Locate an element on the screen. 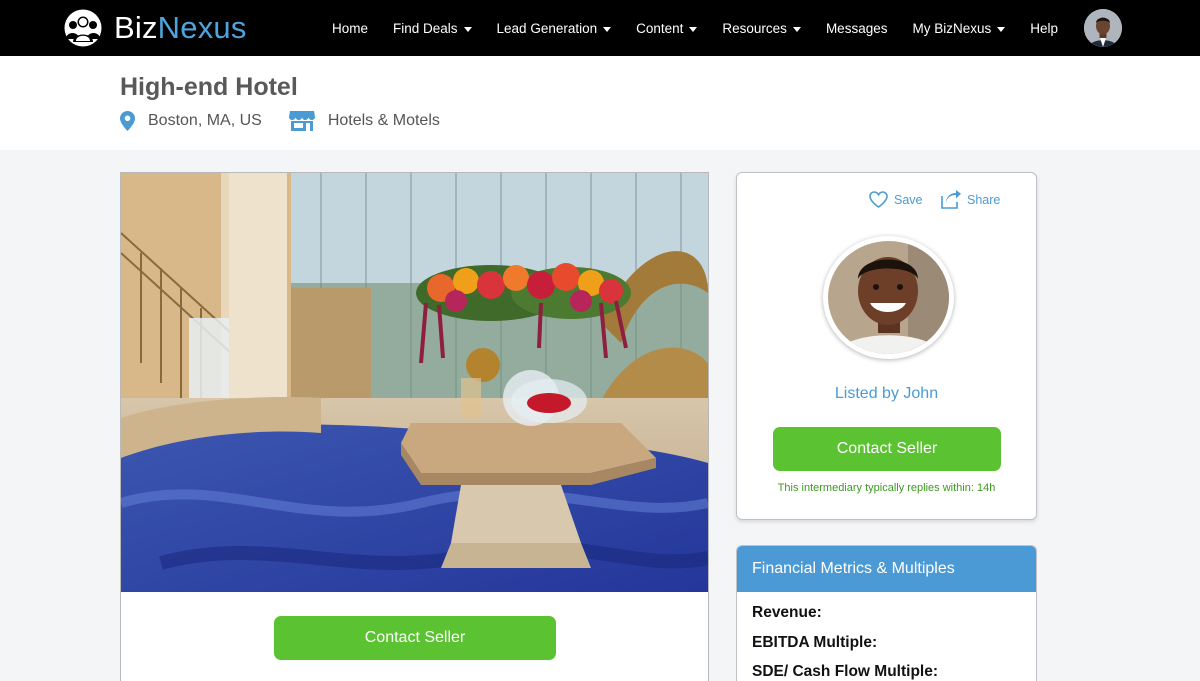 Image resolution: width=1200 pixels, height=681 pixels. storefront-icon is located at coordinates (301, 121).